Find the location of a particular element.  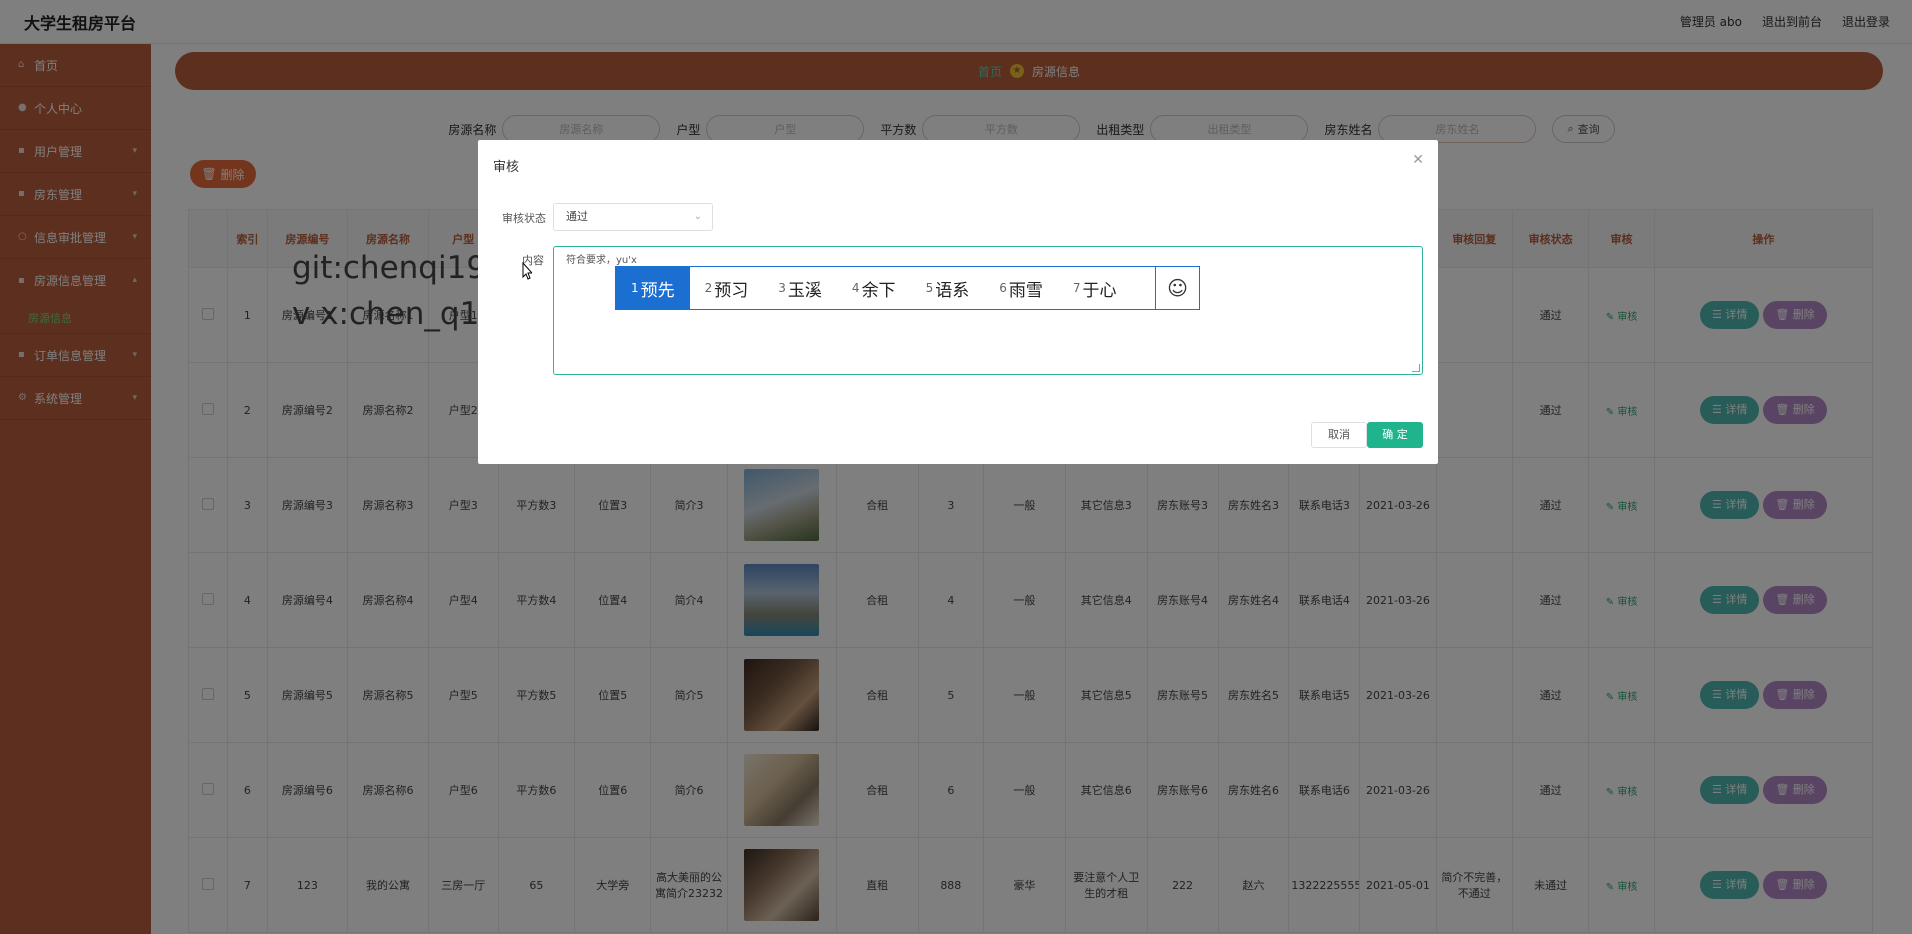

ime-candidate-text: 雨雪 is located at coordinates (1025, 290).